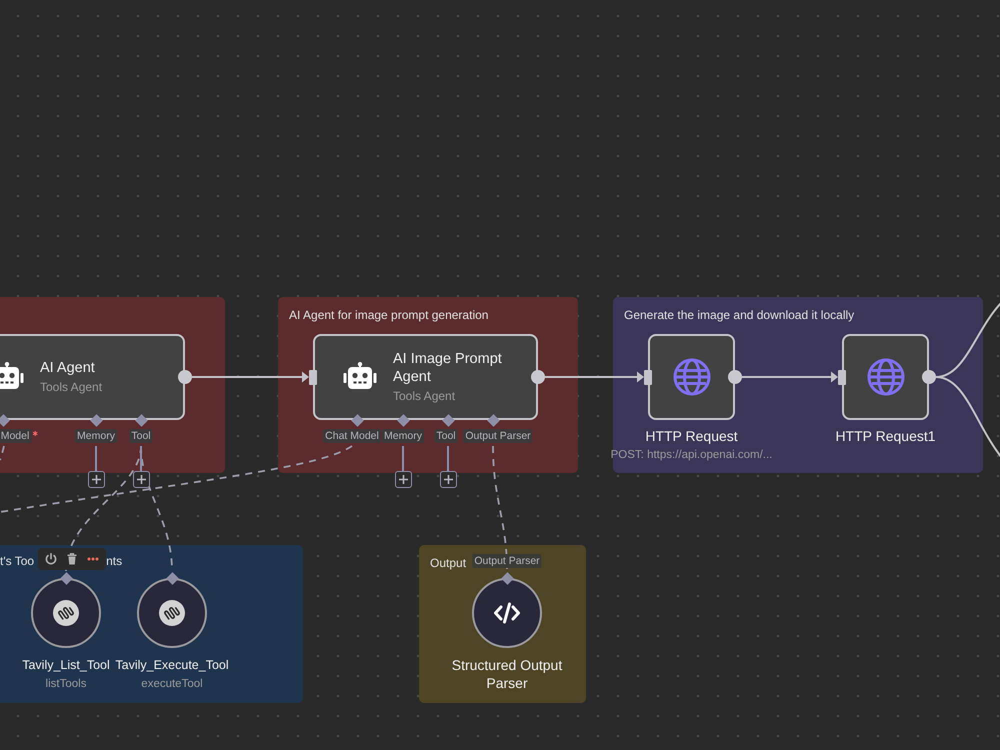 The height and width of the screenshot is (750, 1000). I want to click on sticky-title: Generate the image and download it locally, so click(739, 315).